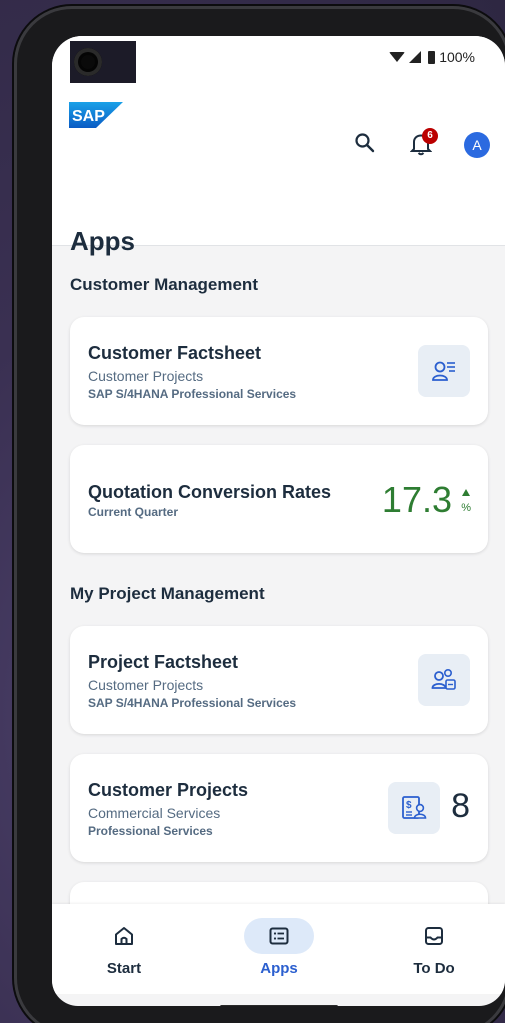 The height and width of the screenshot is (1023, 505). Describe the element at coordinates (133, 512) in the screenshot. I see `card-detail: Current Quarter` at that location.